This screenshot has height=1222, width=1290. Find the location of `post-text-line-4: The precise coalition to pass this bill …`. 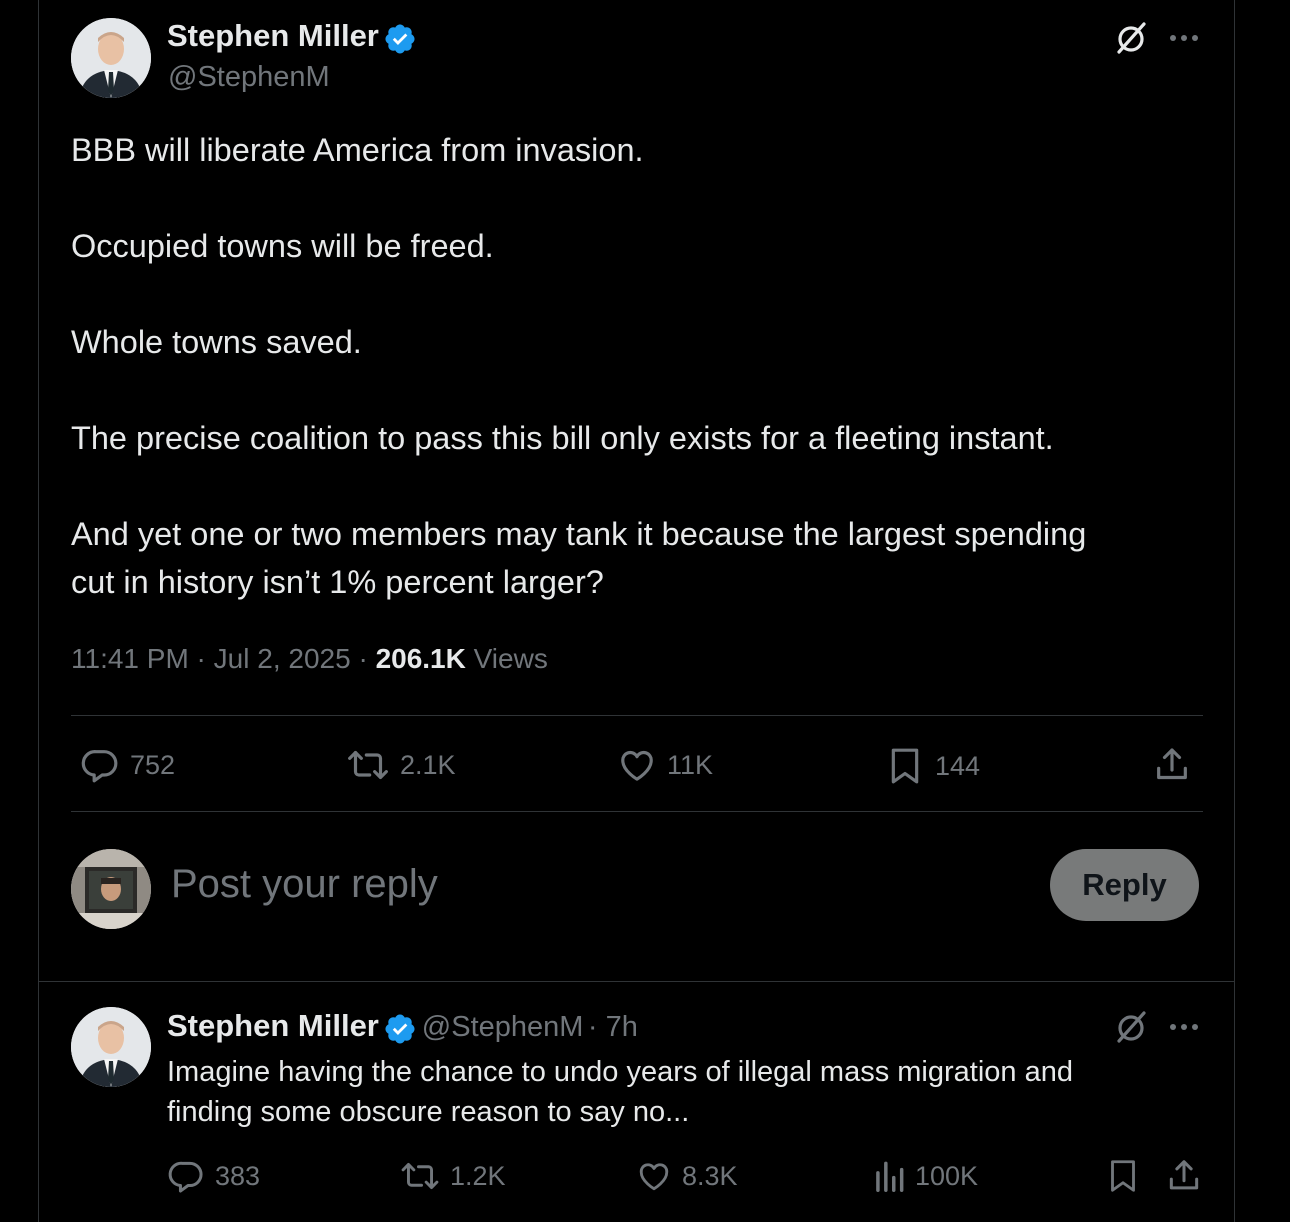

post-text-line-4: The precise coalition to pass this bill … is located at coordinates (562, 438).